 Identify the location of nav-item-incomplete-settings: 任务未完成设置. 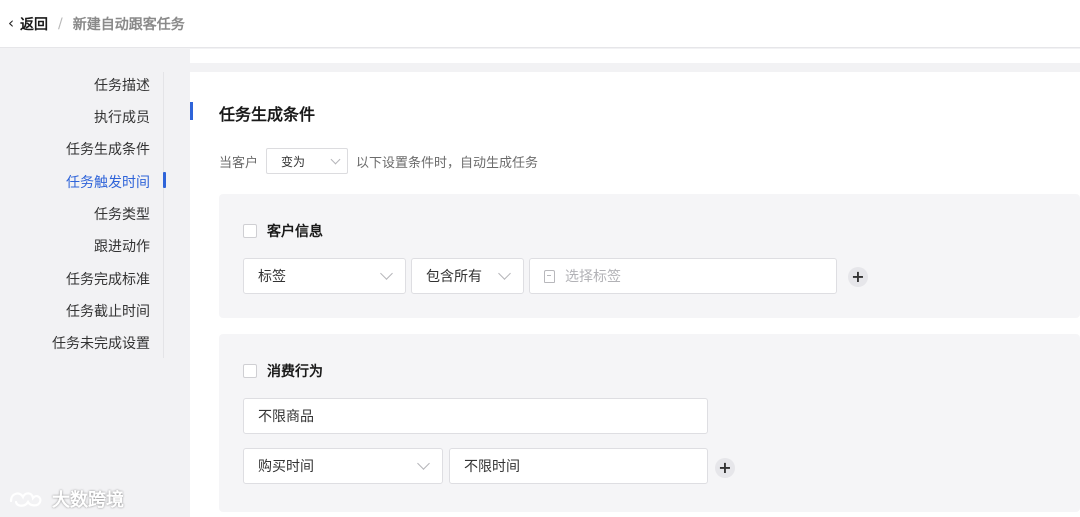
(101, 343).